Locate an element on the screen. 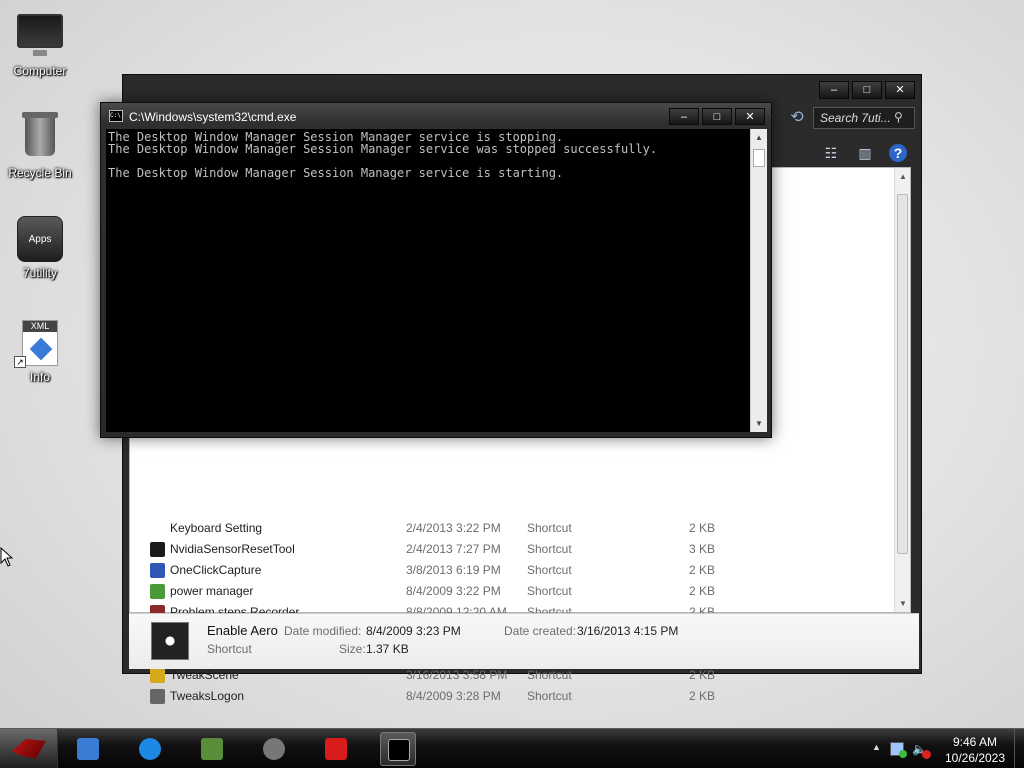 The width and height of the screenshot is (1024, 768). enable-aero-icon is located at coordinates (170, 641).